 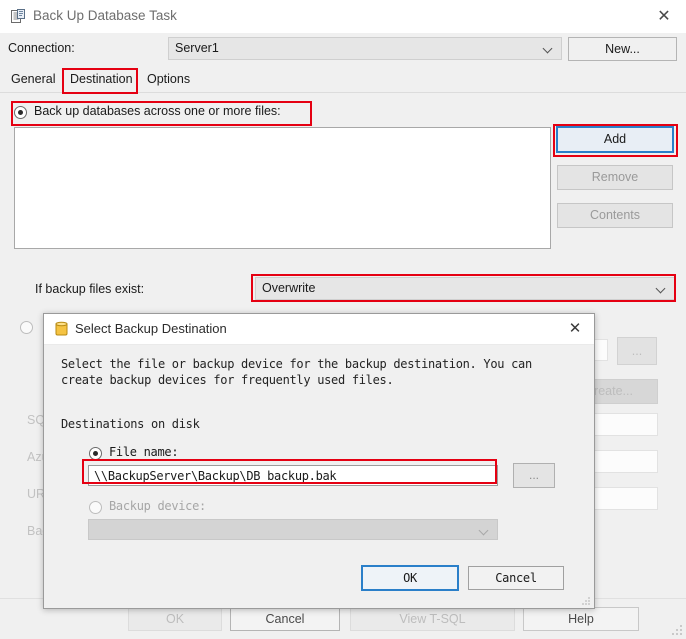 I want to click on connection-dropdown: Server1, so click(x=365, y=48).